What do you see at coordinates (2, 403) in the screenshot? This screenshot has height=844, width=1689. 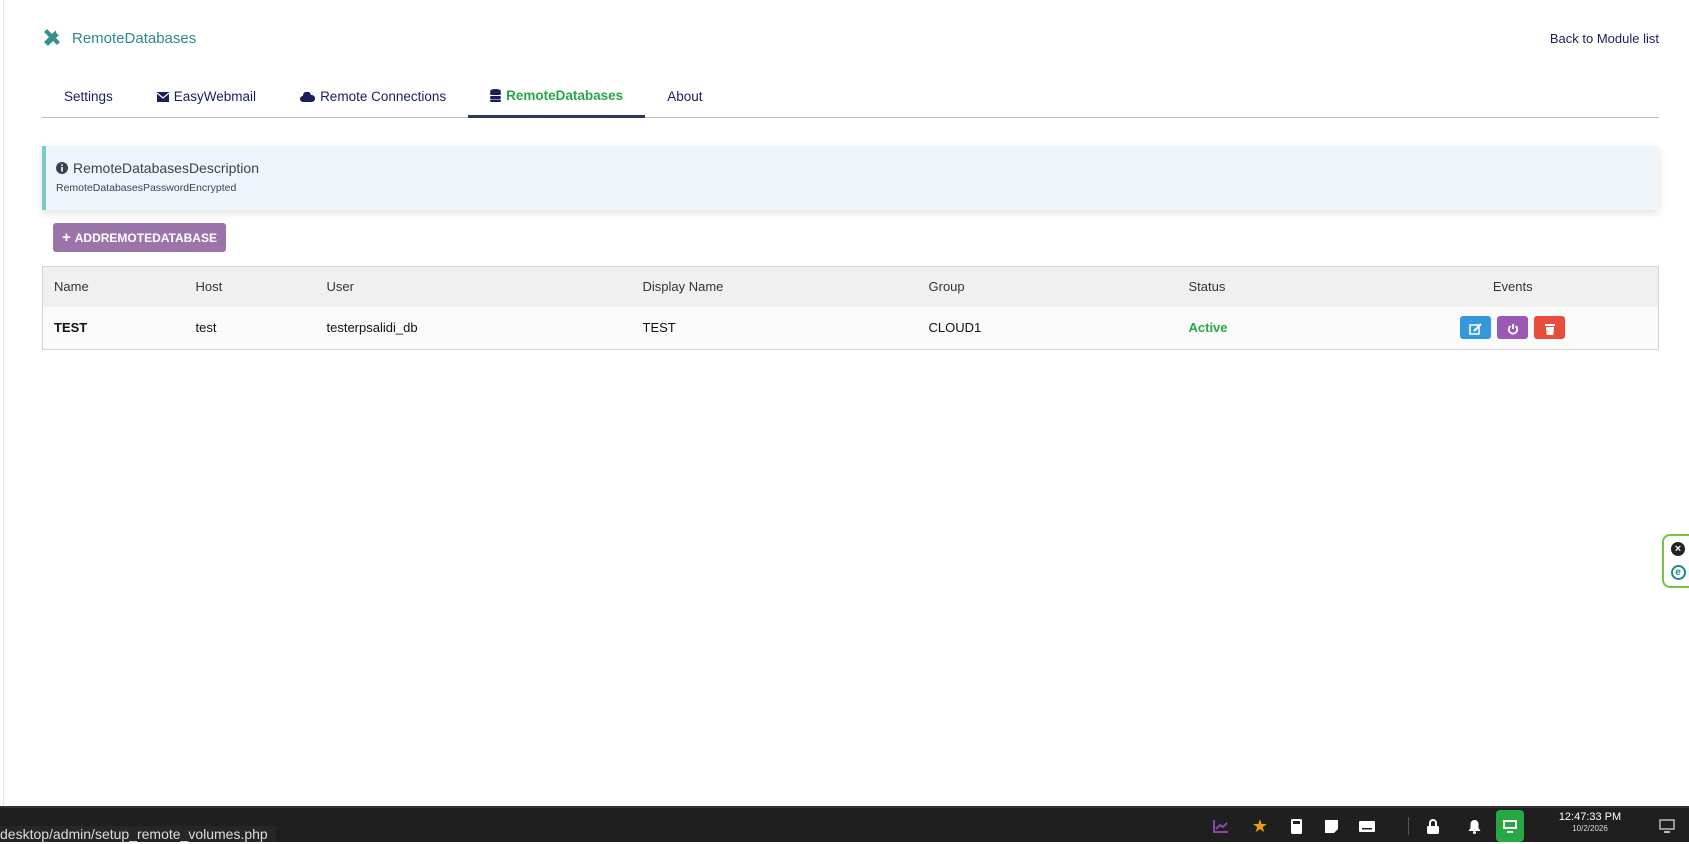 I see `left-border` at bounding box center [2, 403].